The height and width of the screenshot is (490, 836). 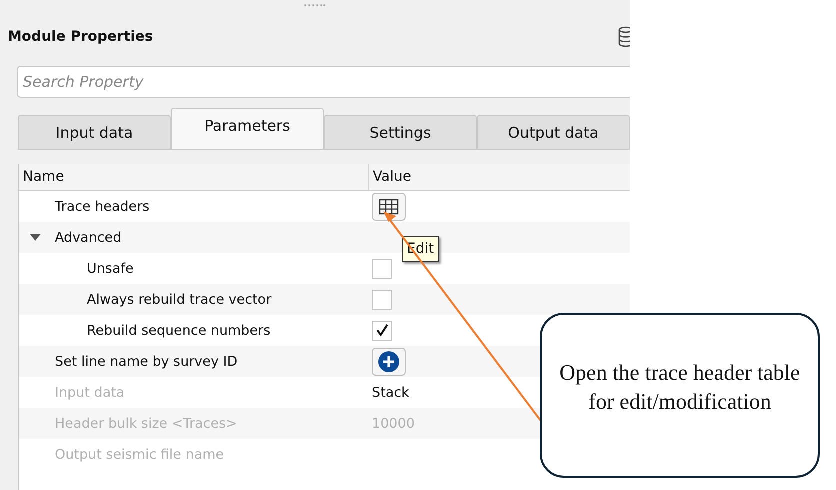 I want to click on database-icon, so click(x=624, y=37).